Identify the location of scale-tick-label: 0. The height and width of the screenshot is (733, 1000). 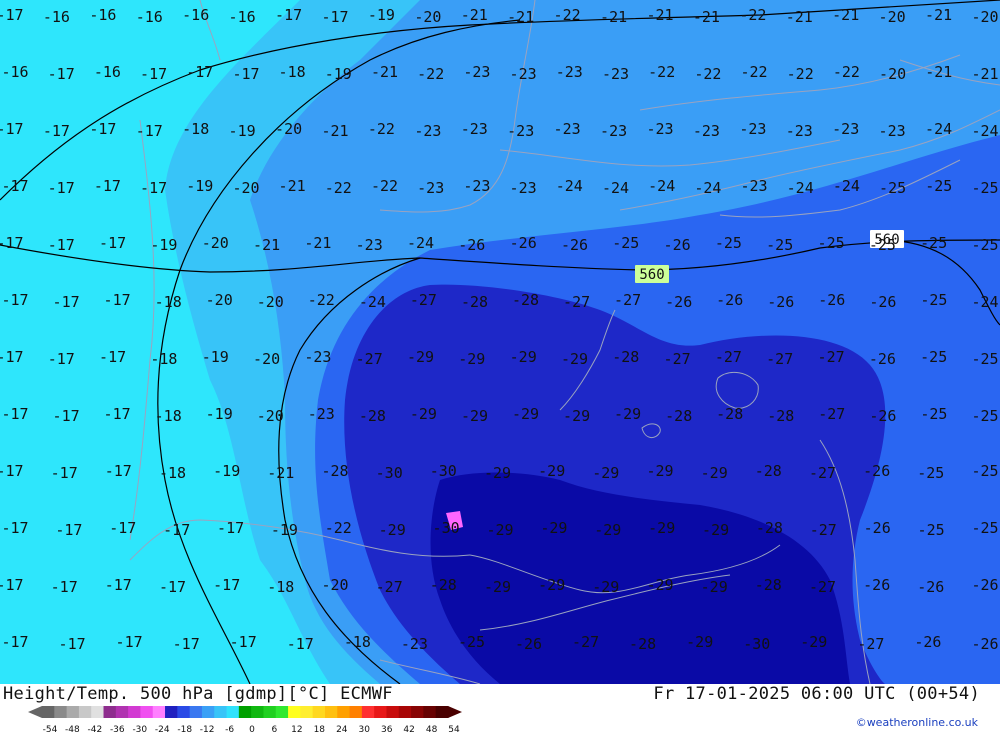
(252, 729).